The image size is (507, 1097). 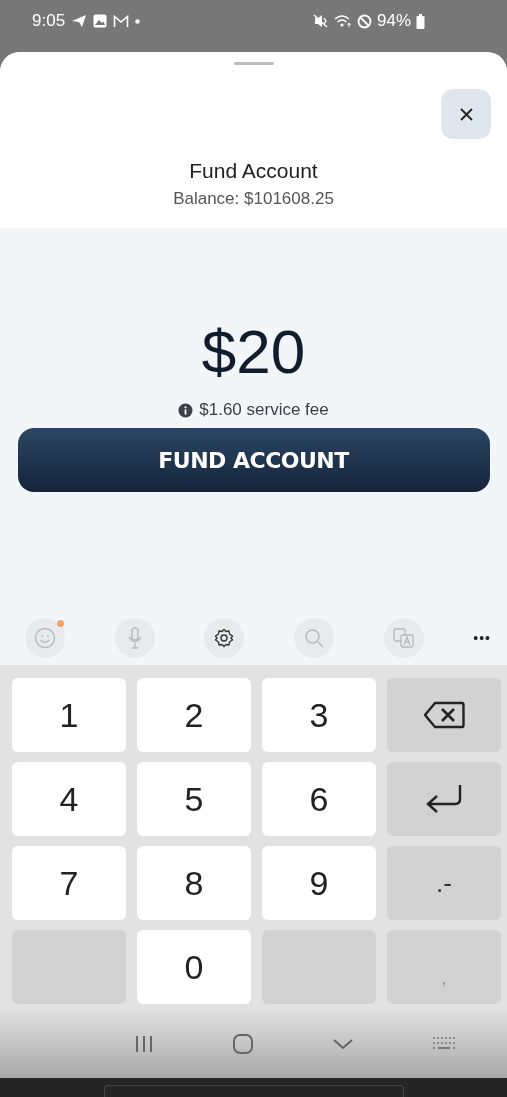 I want to click on recent-apps-icon, so click(x=144, y=1044).